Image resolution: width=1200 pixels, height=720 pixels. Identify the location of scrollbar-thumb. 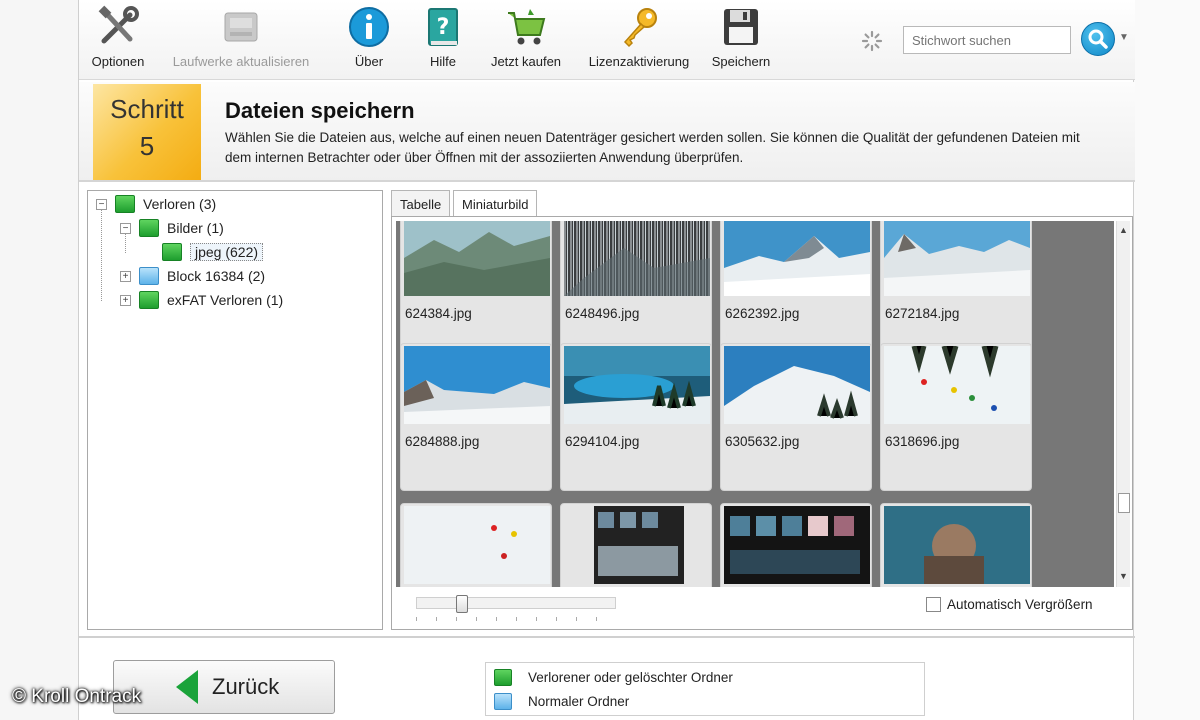
(1124, 503).